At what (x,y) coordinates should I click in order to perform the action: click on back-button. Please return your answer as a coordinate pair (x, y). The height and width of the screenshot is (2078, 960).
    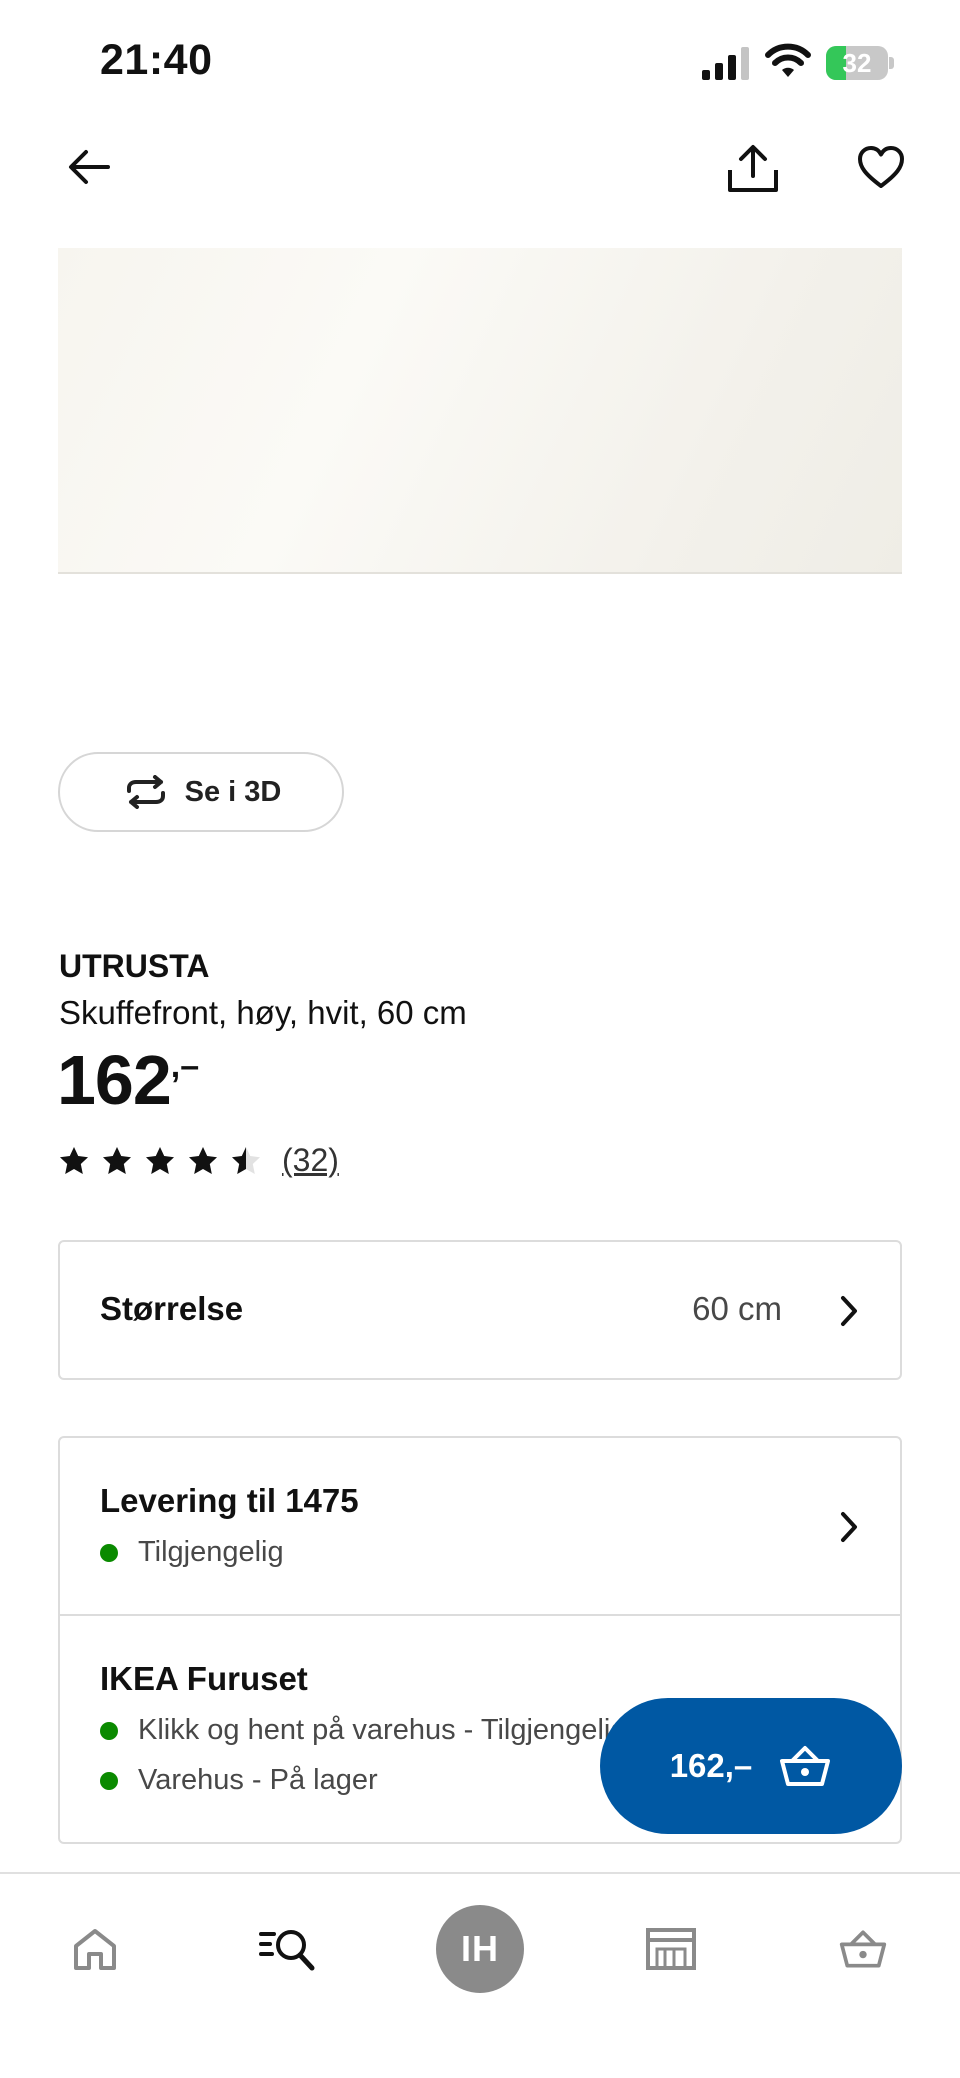
    Looking at the image, I should click on (89, 167).